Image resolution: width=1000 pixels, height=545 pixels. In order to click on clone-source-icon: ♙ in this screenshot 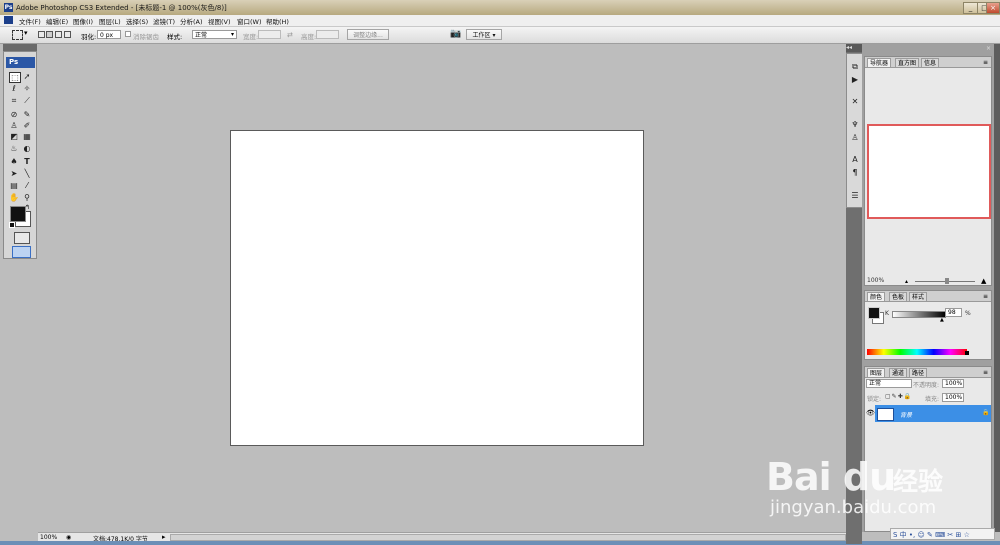, I will do `click(855, 138)`.